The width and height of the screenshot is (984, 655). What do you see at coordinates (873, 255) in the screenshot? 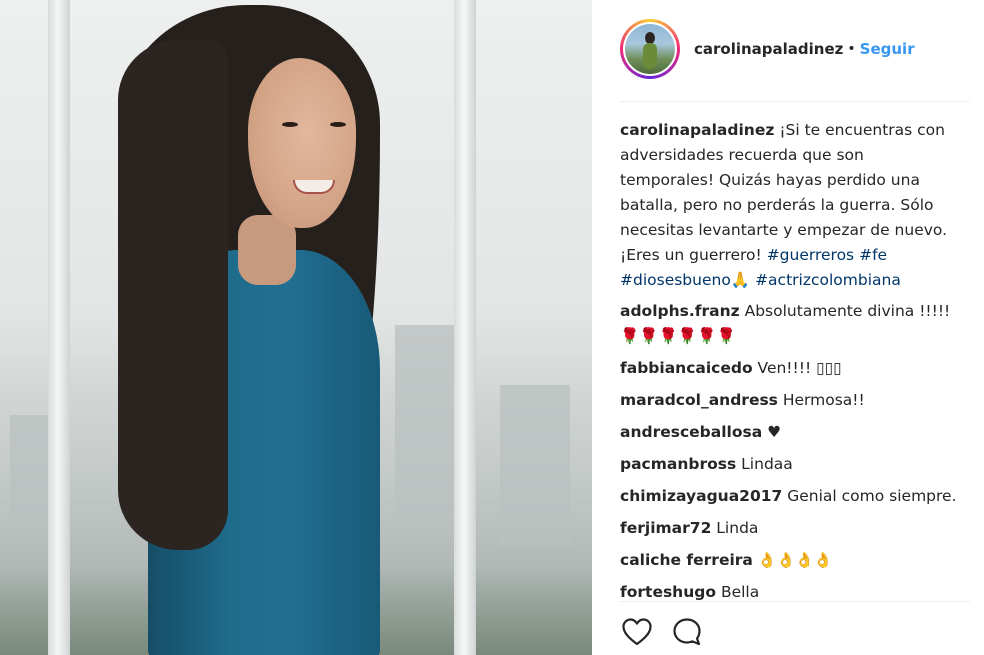
I see `hashtag: #fe` at bounding box center [873, 255].